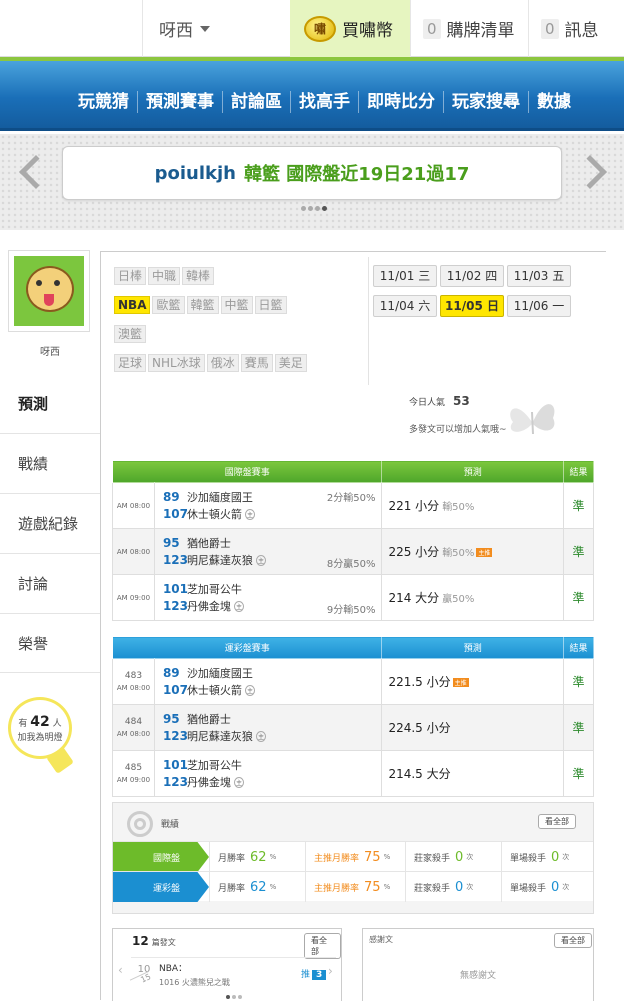 This screenshot has width=624, height=1001. What do you see at coordinates (168, 305) in the screenshot?
I see `league-1-1: 歐籃` at bounding box center [168, 305].